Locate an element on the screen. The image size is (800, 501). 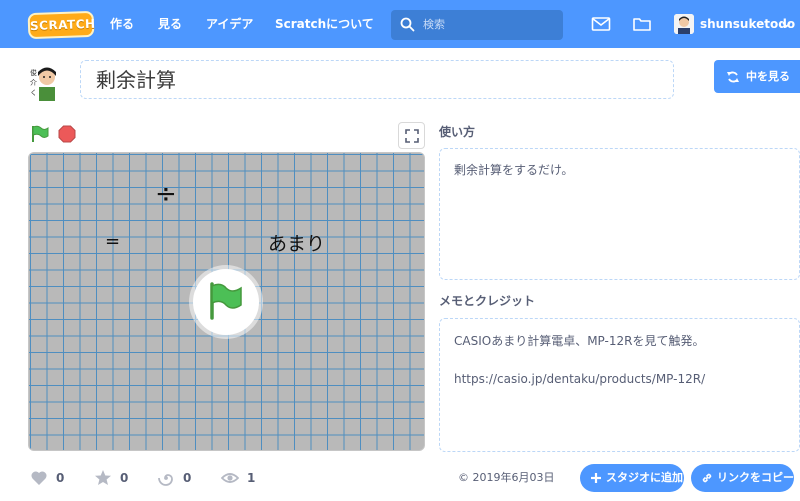
search-input: 検索 is located at coordinates (477, 25).